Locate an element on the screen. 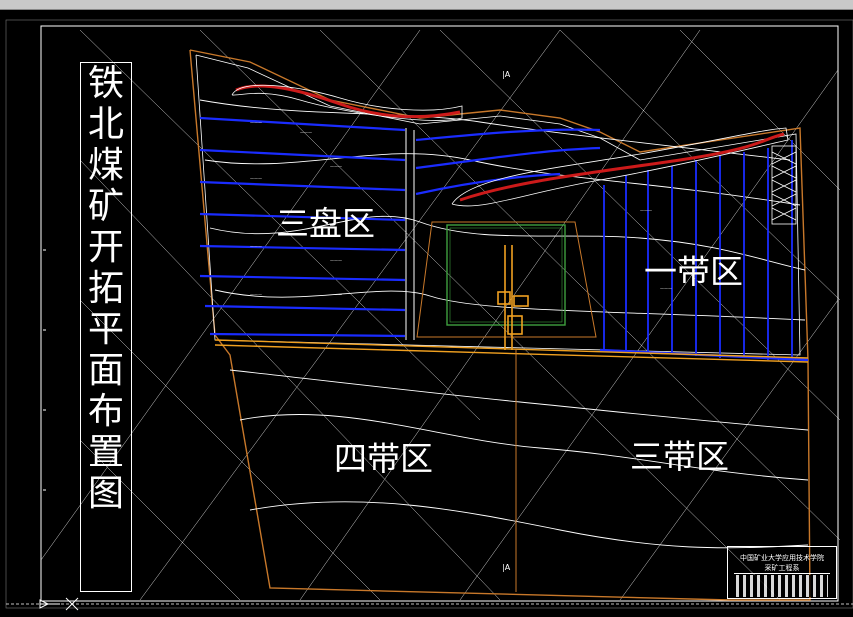 The width and height of the screenshot is (853, 617). title-char: 拓 is located at coordinates (105, 288).